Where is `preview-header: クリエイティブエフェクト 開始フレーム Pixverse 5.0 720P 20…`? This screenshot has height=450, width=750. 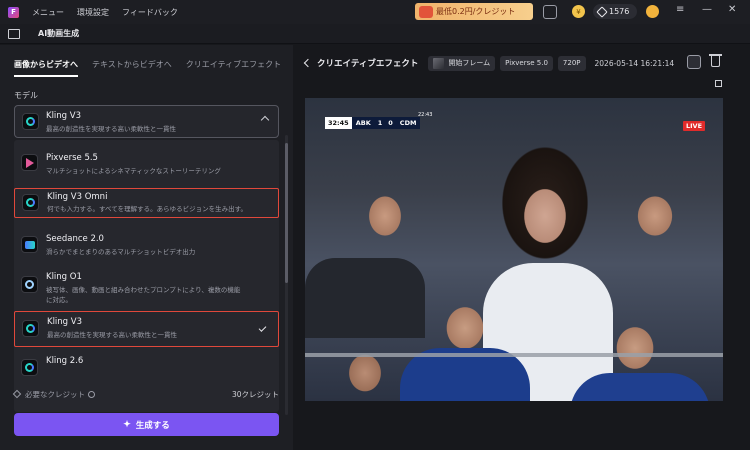
preview-header: クリエイティブエフェクト 開始フレーム Pixverse 5.0 720P 20… is located at coordinates (489, 63).